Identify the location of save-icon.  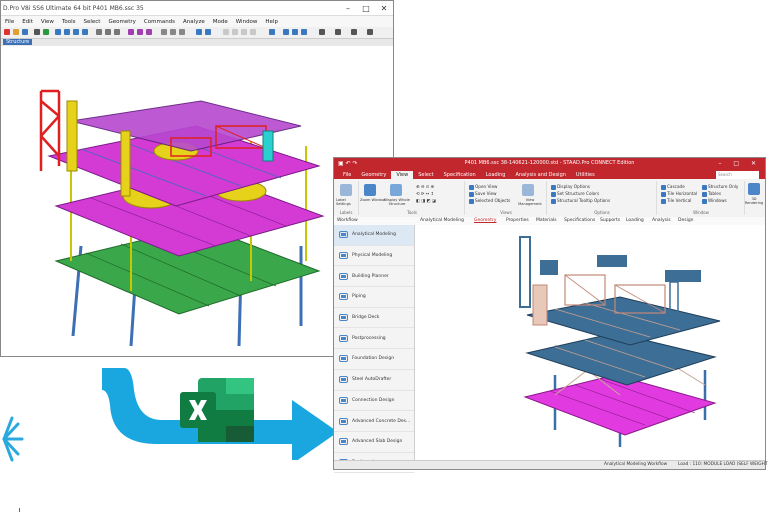
(25, 32).